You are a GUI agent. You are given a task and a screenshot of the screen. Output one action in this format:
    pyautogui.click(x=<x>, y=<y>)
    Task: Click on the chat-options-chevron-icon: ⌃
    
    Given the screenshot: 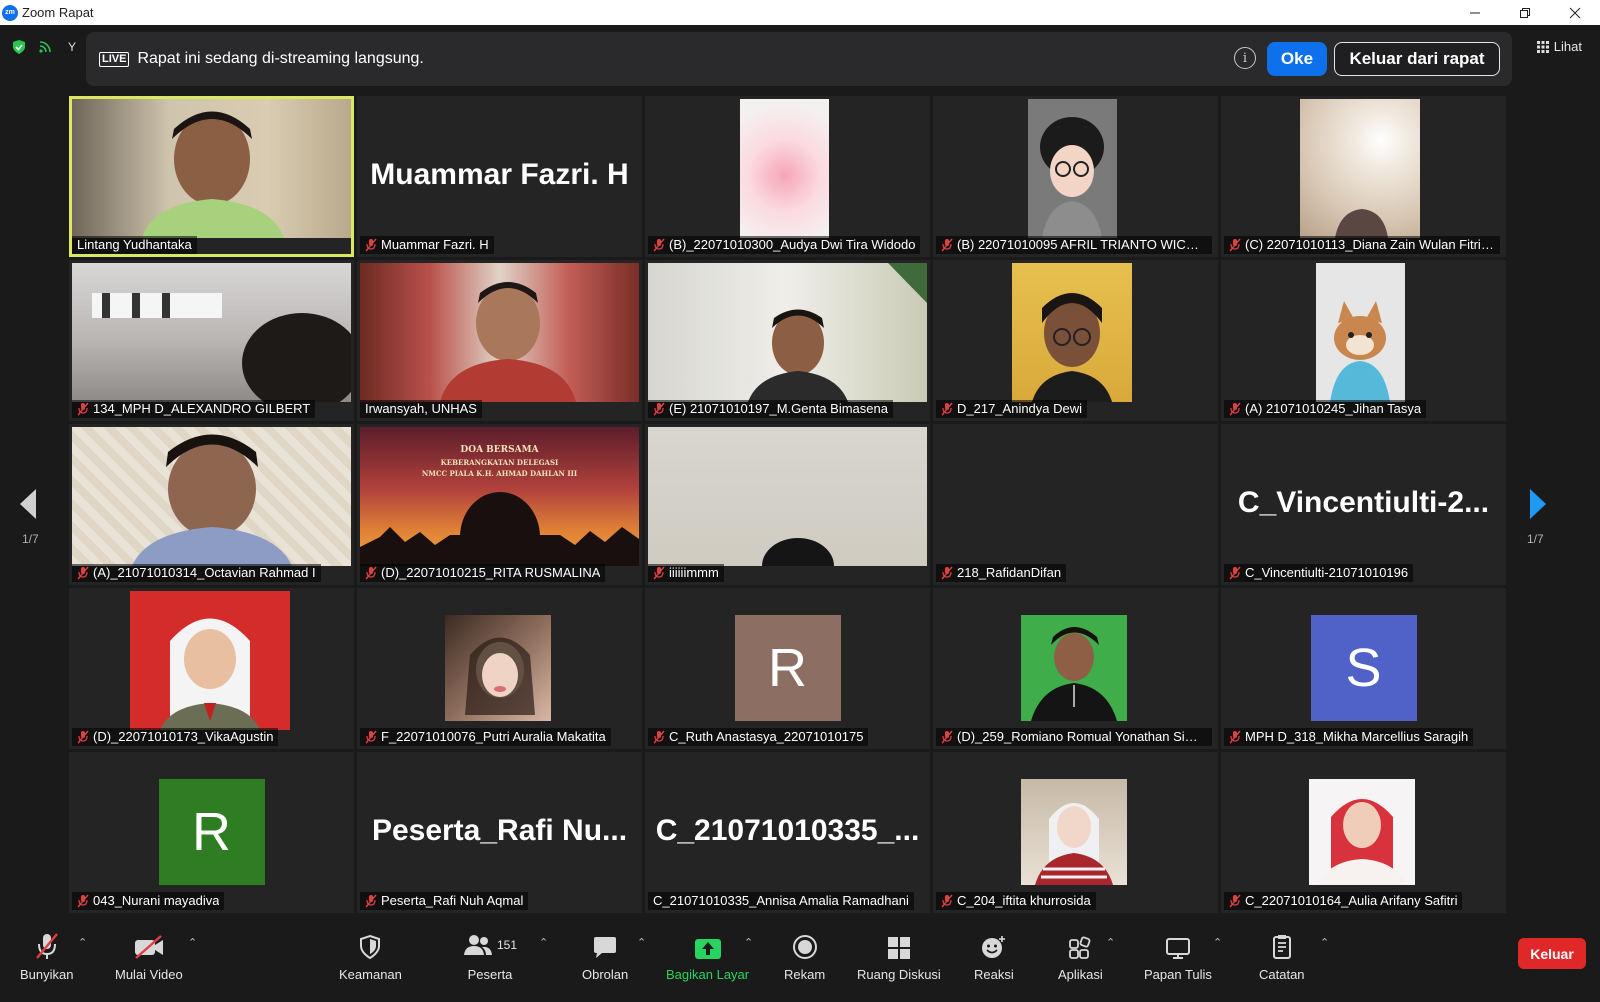 What is the action you would take?
    pyautogui.click(x=641, y=942)
    